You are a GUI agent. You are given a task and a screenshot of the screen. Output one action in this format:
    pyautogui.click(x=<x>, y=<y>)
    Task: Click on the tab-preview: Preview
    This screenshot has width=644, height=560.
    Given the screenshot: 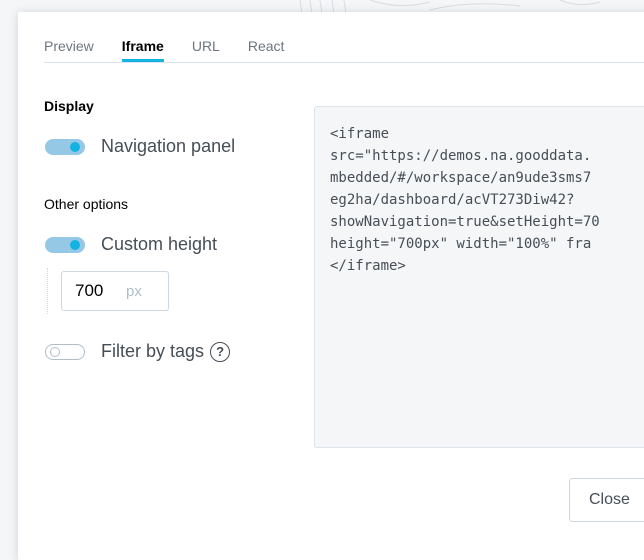 What is the action you would take?
    pyautogui.click(x=69, y=50)
    